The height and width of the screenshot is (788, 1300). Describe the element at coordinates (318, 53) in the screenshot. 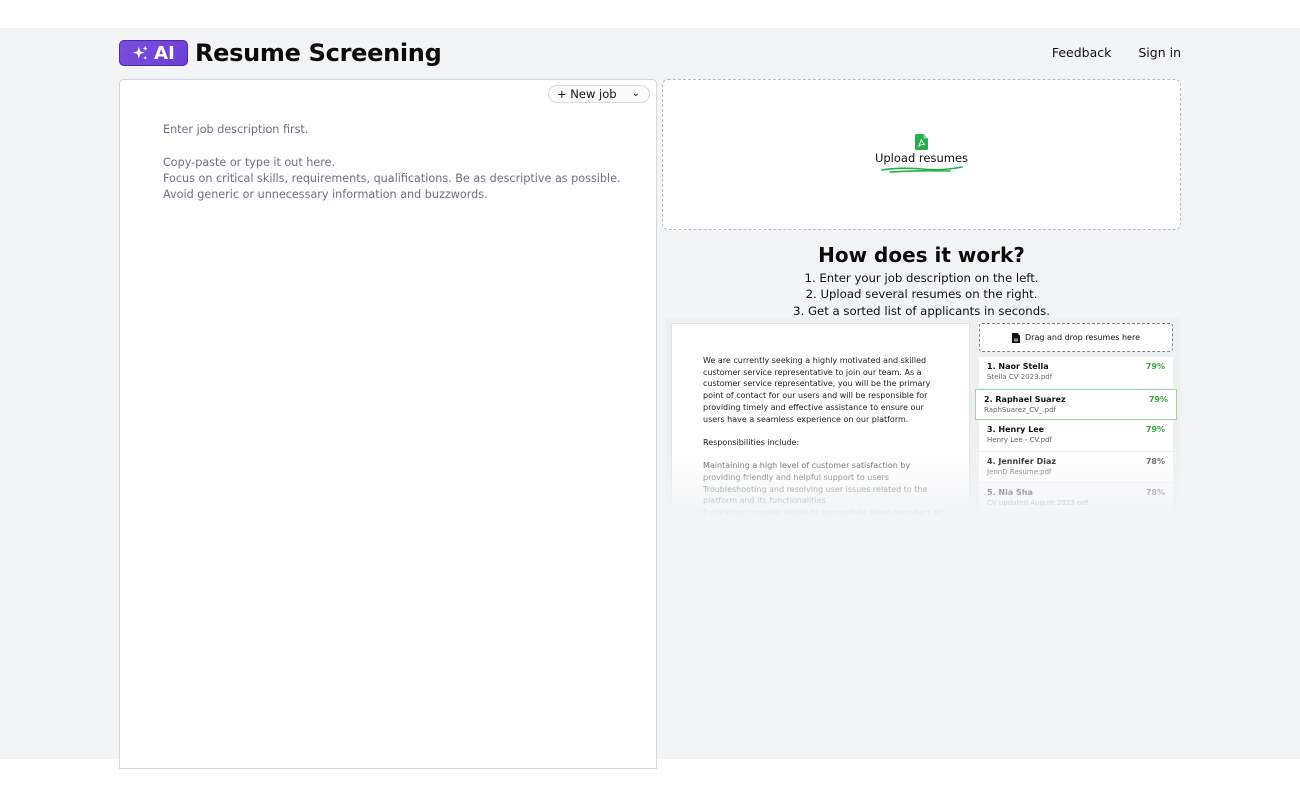

I see `app-title: Resume Screening` at that location.